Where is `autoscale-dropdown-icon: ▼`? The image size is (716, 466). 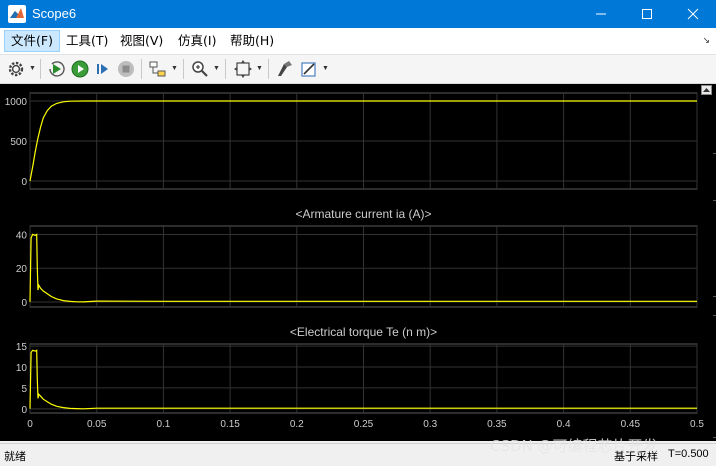 autoscale-dropdown-icon: ▼ is located at coordinates (259, 69).